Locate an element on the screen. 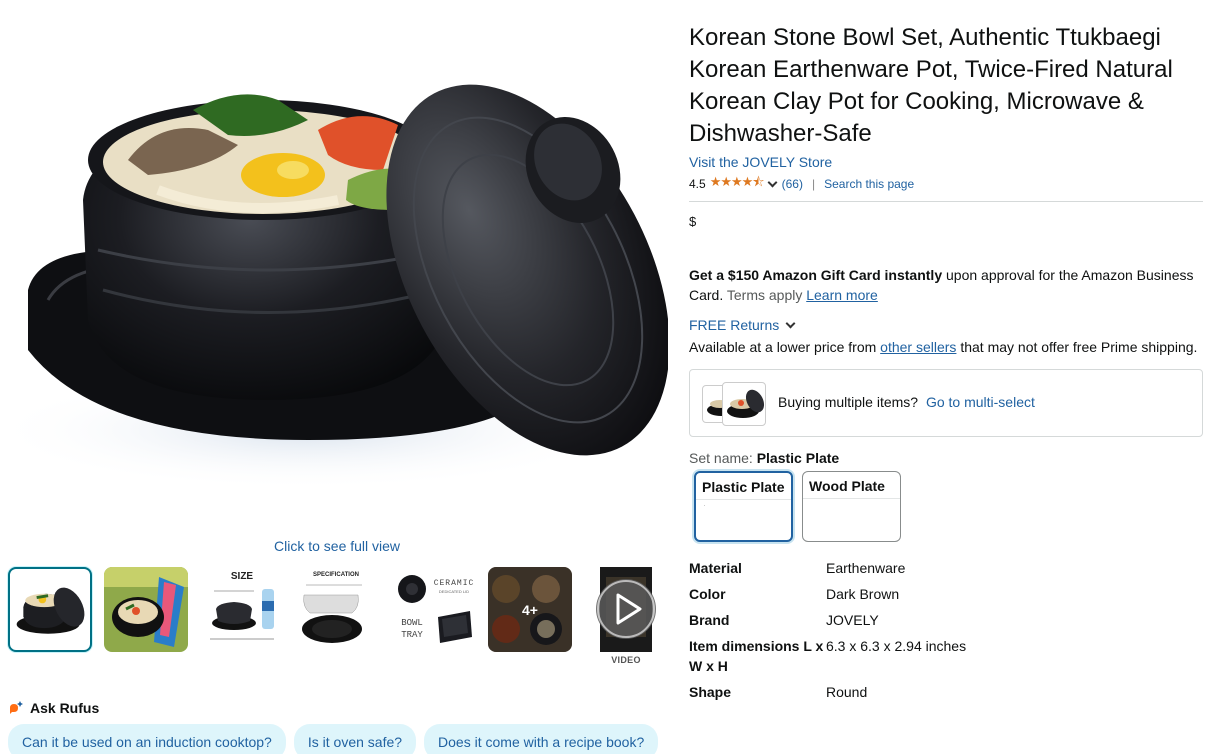  spec-key: Shape is located at coordinates (710, 692).